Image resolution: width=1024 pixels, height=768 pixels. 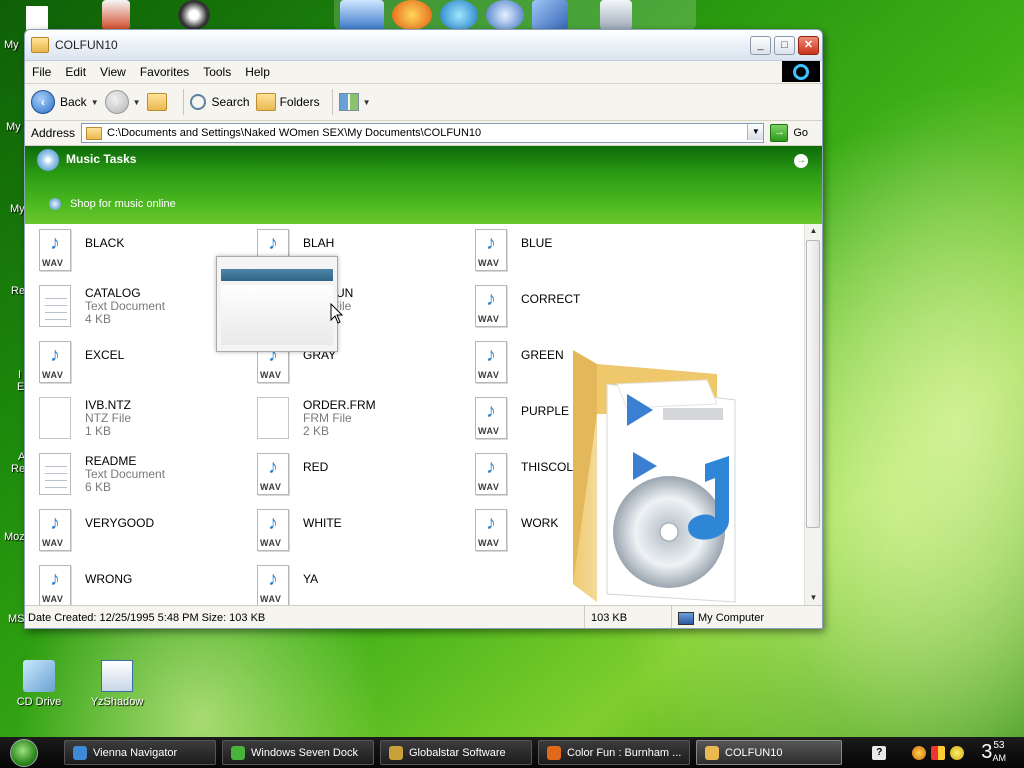 What do you see at coordinates (120, 523) in the screenshot?
I see `file-name: VERYGOOD` at bounding box center [120, 523].